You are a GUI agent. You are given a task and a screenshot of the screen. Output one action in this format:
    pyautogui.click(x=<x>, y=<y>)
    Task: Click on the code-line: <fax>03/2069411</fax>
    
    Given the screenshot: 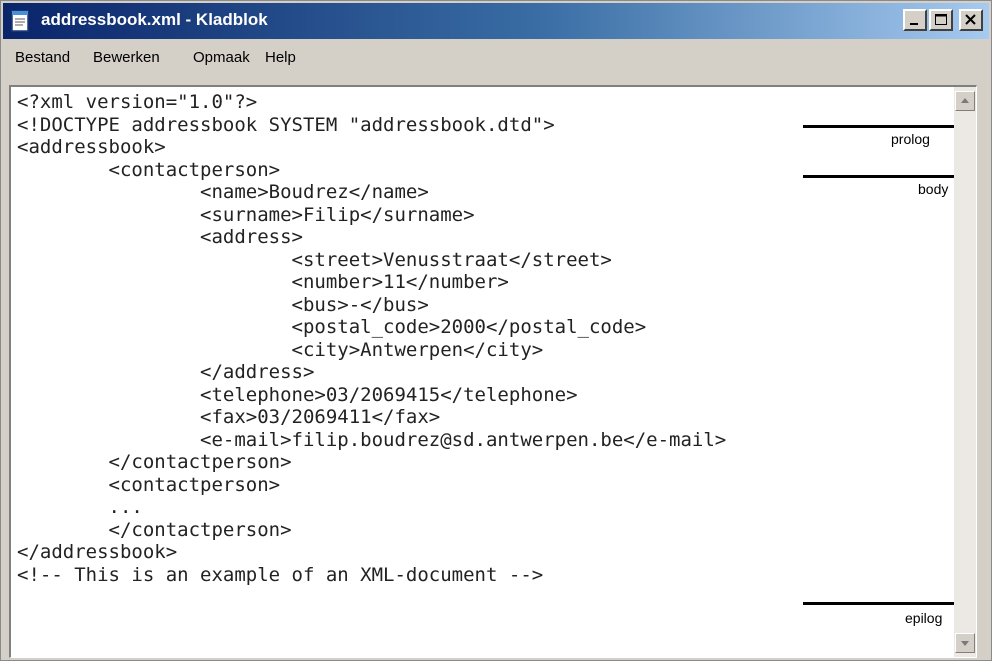 What is the action you would take?
    pyautogui.click(x=229, y=417)
    